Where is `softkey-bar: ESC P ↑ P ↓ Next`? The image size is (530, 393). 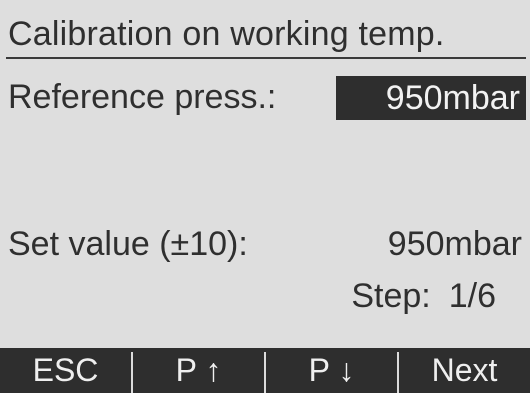 softkey-bar: ESC P ↑ P ↓ Next is located at coordinates (265, 370).